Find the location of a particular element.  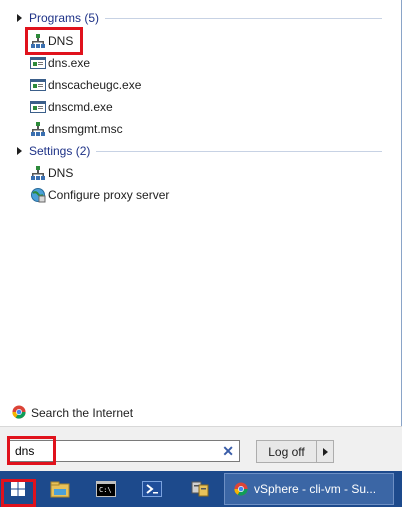

program-item-dnsmgmt-msc: dnsmgmt.msc is located at coordinates (76, 129).